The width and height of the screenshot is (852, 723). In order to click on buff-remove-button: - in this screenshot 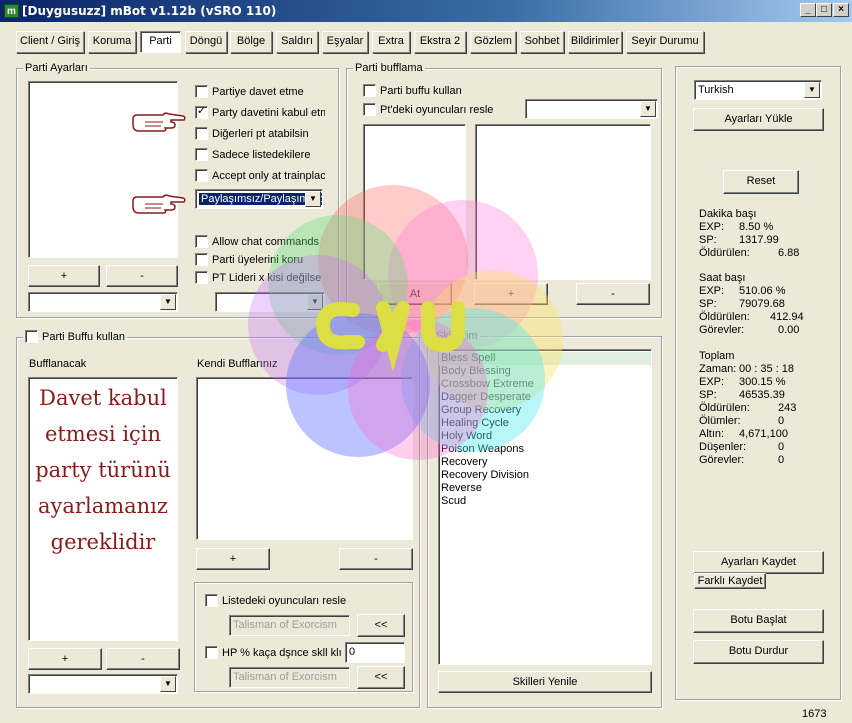, I will do `click(613, 294)`.